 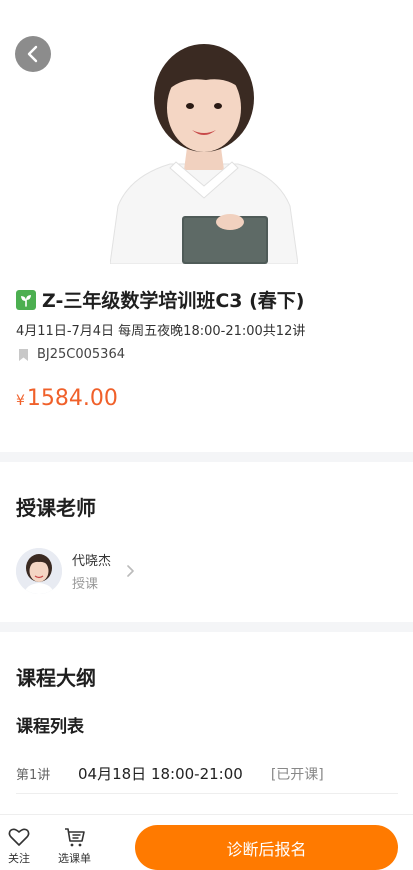 I want to click on teacher-role: 授课, so click(x=85, y=584).